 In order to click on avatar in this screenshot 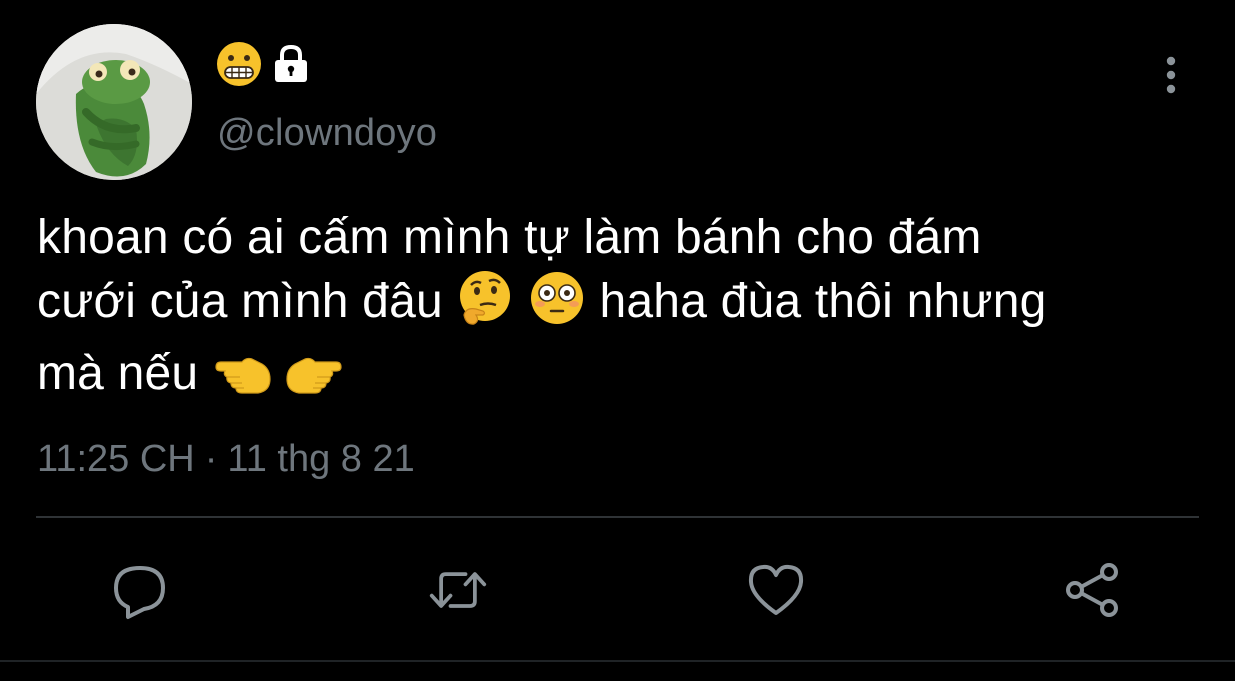, I will do `click(114, 102)`.